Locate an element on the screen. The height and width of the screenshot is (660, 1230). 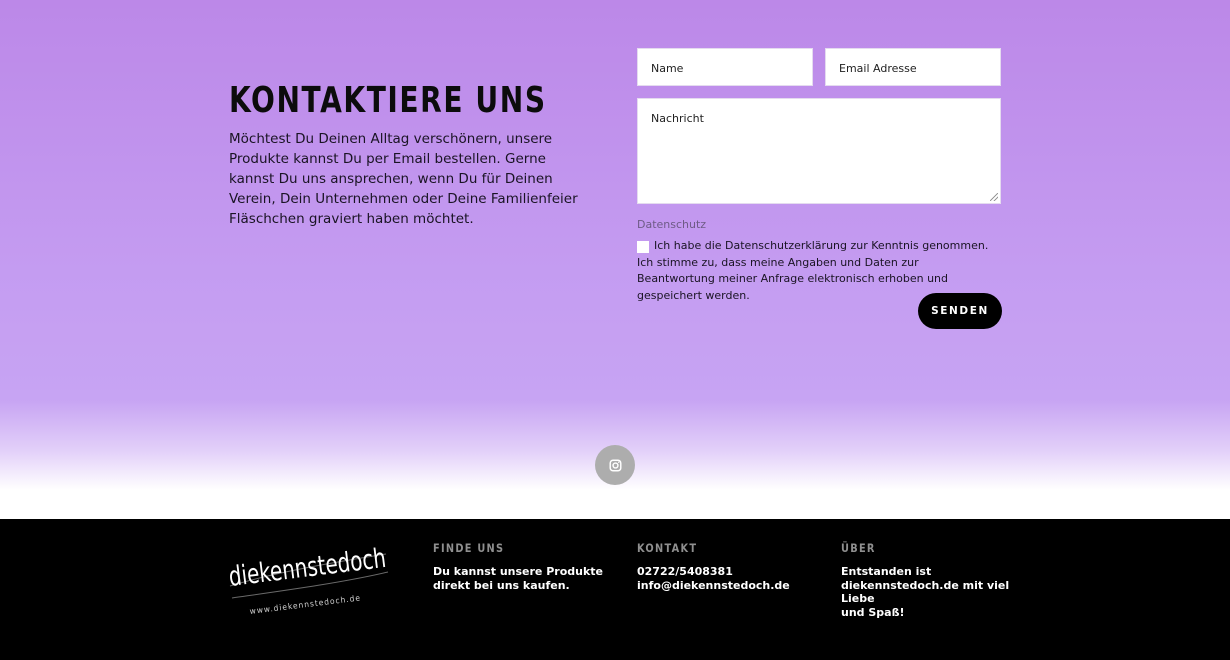
instagram-icon is located at coordinates (615, 465).